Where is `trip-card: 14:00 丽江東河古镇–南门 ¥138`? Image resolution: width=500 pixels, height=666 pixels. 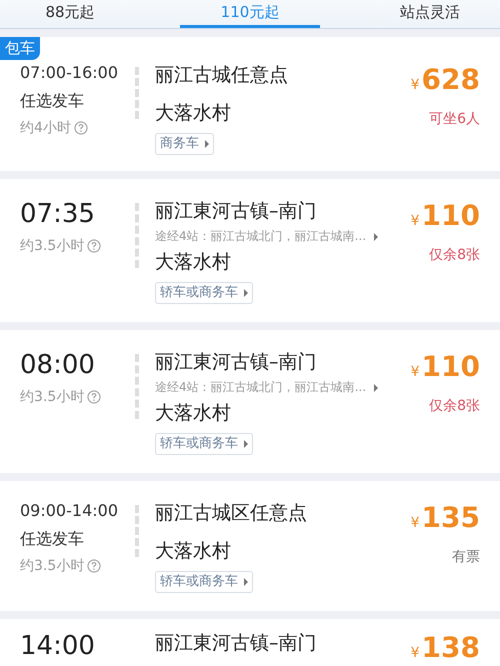
trip-card: 14:00 丽江東河古镇–南门 ¥138 is located at coordinates (250, 642).